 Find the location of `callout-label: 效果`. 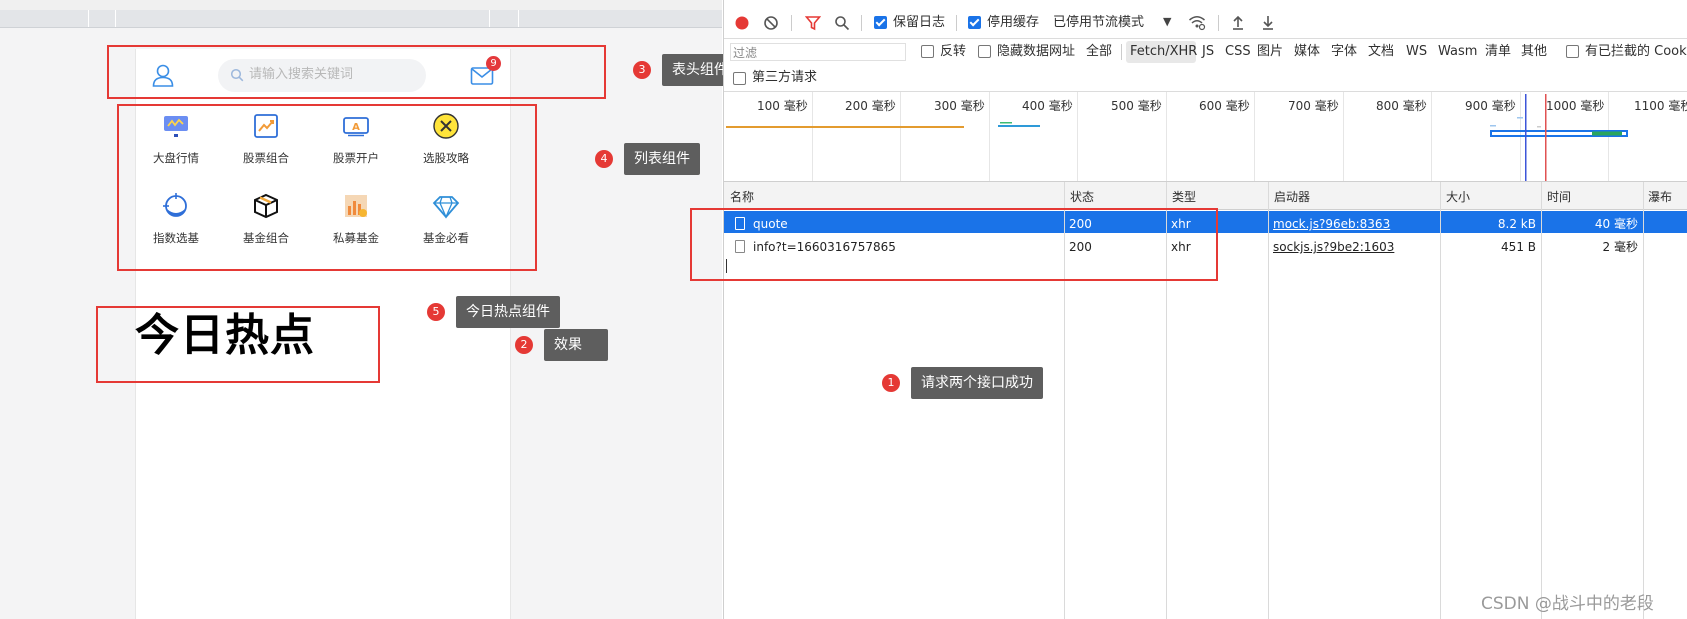

callout-label: 效果 is located at coordinates (576, 345).